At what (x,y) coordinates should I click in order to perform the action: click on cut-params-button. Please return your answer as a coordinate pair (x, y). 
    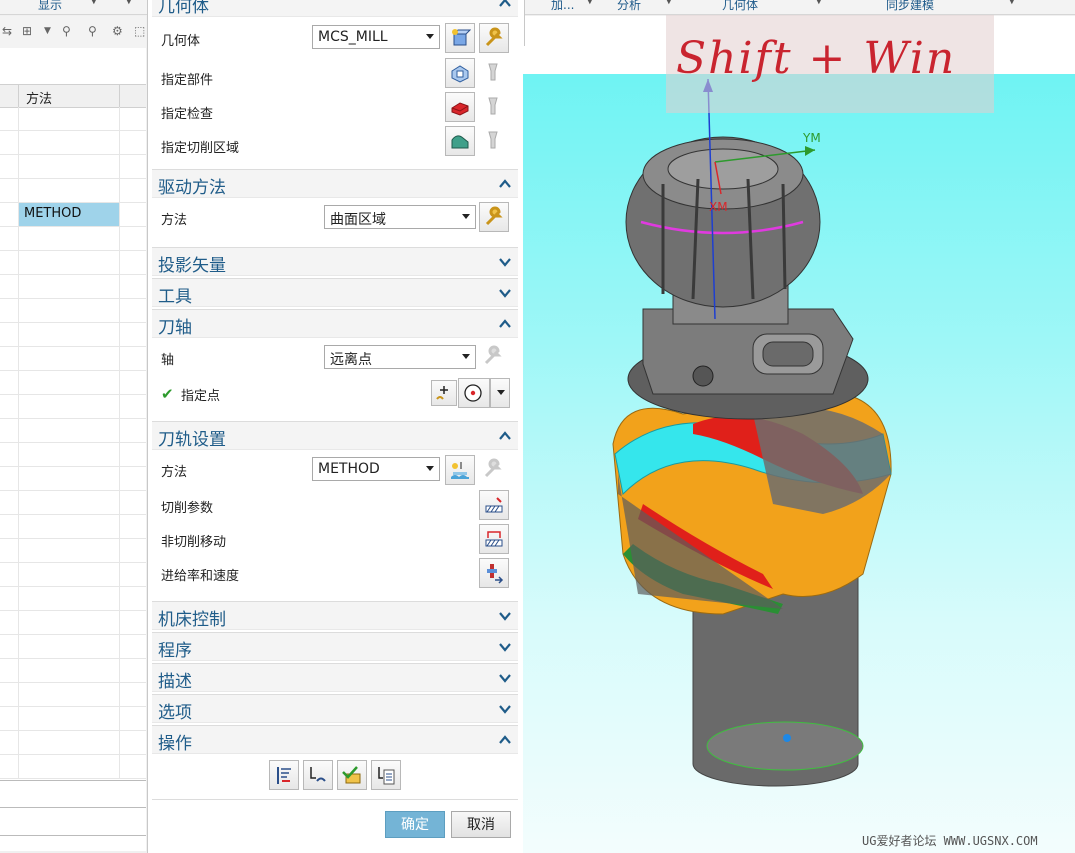
    Looking at the image, I should click on (494, 505).